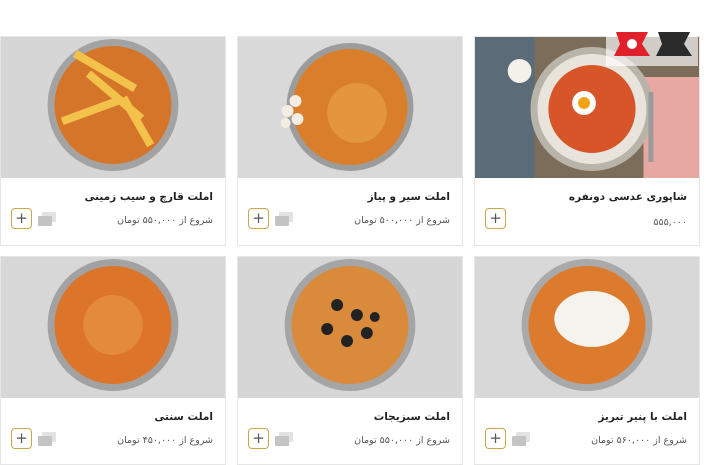 This screenshot has height=465, width=706. I want to click on product-title: شاپوری عدسی دونفره, so click(627, 197).